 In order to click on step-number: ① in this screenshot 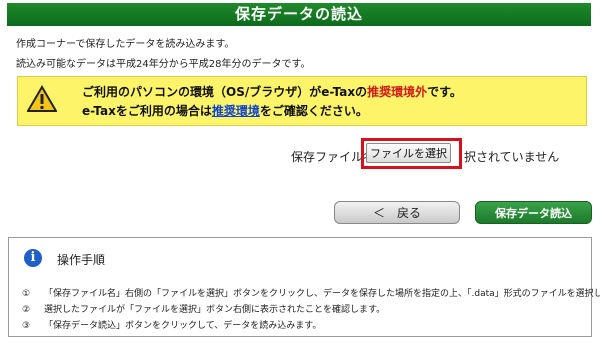, I will do `click(26, 294)`.